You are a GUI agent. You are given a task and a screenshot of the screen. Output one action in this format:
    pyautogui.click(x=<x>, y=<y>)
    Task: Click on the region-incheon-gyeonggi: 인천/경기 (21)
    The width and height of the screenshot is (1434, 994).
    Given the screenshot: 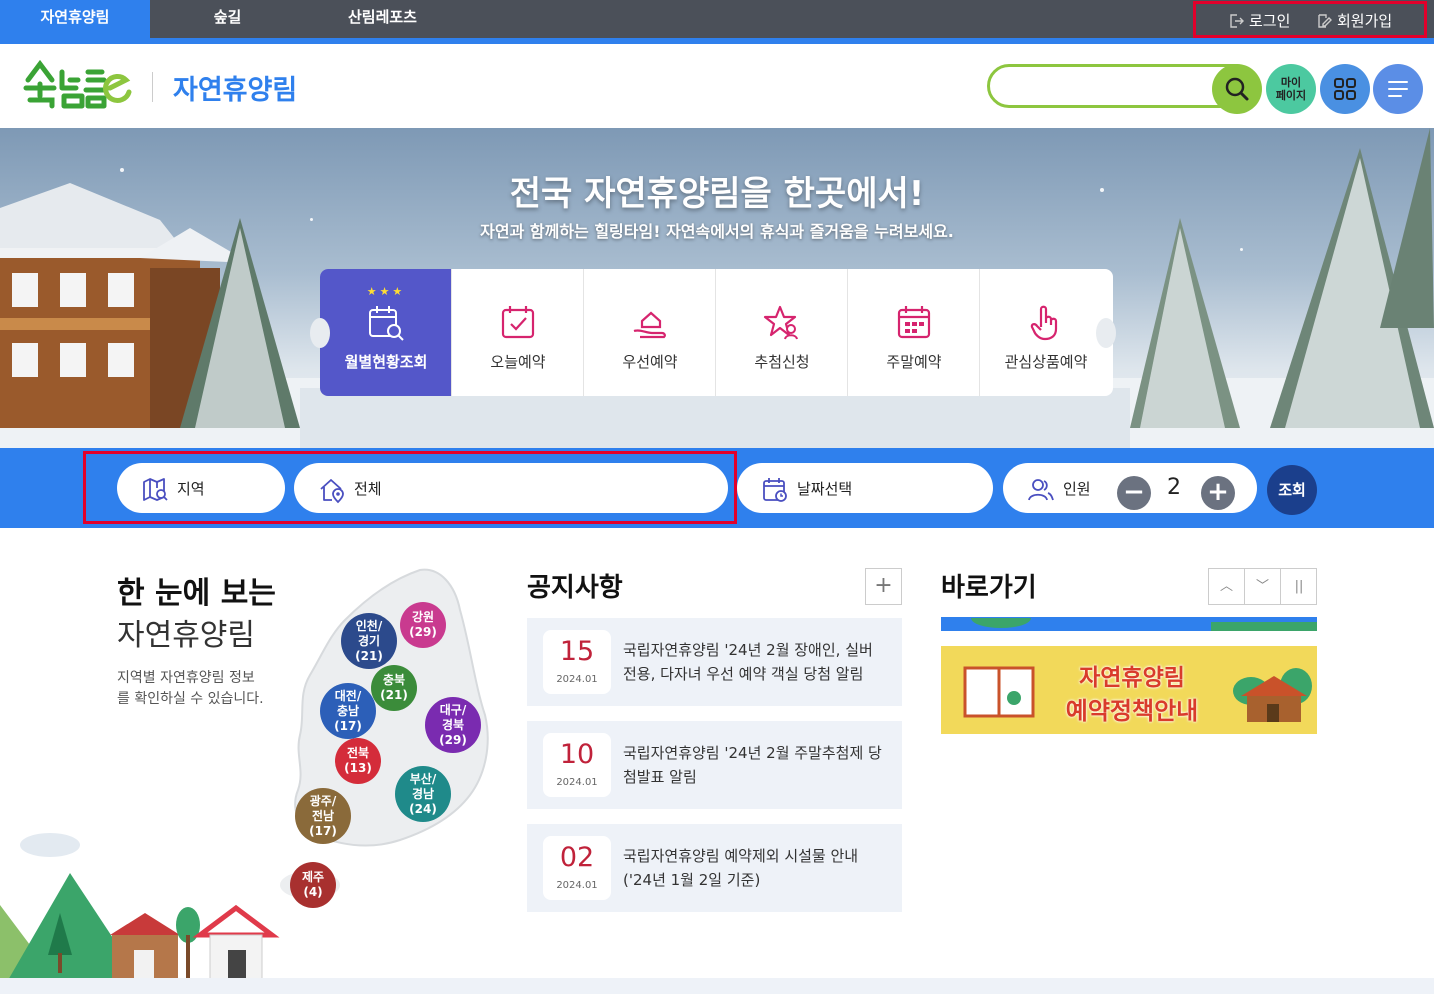 What is the action you would take?
    pyautogui.click(x=369, y=641)
    